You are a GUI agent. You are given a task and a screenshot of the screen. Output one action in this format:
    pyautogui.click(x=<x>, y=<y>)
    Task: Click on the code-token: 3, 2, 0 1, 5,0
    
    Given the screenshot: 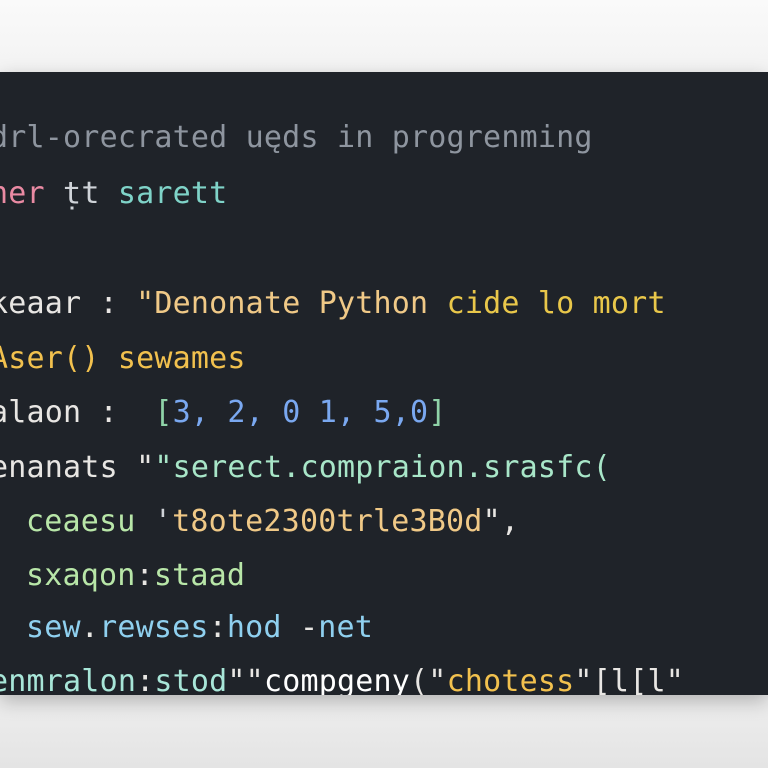 What is the action you would take?
    pyautogui.click(x=300, y=412)
    